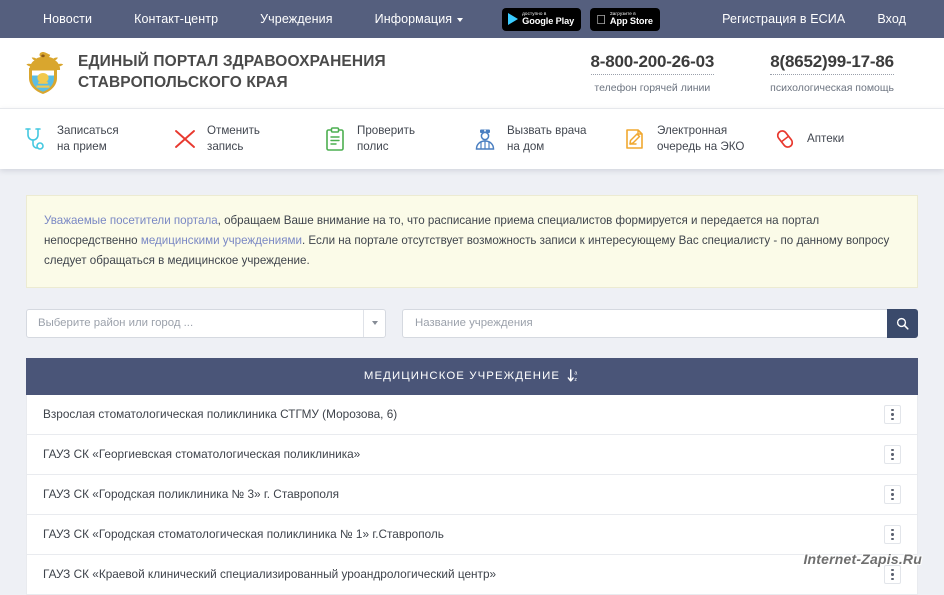  Describe the element at coordinates (131, 220) in the screenshot. I see `notice-highlight-visitors: Уважаемые посетители портала` at that location.